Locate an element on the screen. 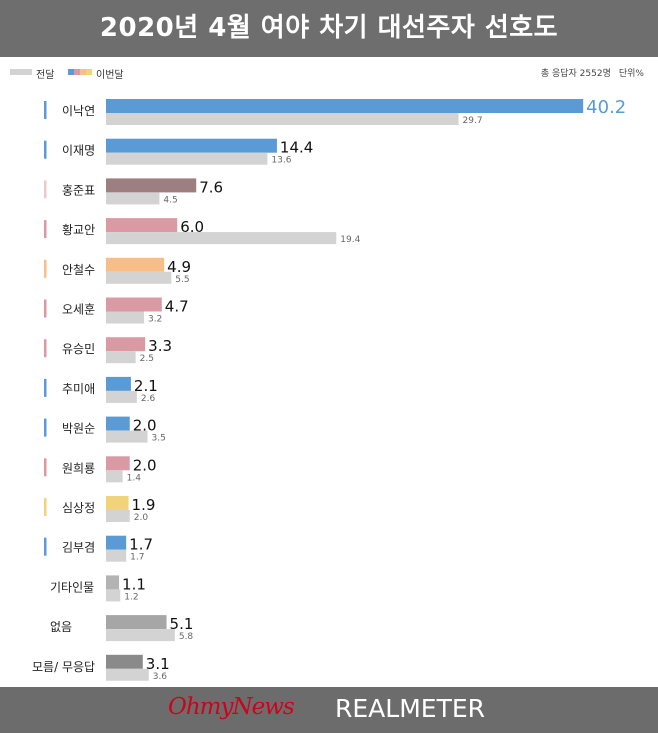 The height and width of the screenshot is (733, 658). previous-value-label: 5.5 is located at coordinates (182, 280).